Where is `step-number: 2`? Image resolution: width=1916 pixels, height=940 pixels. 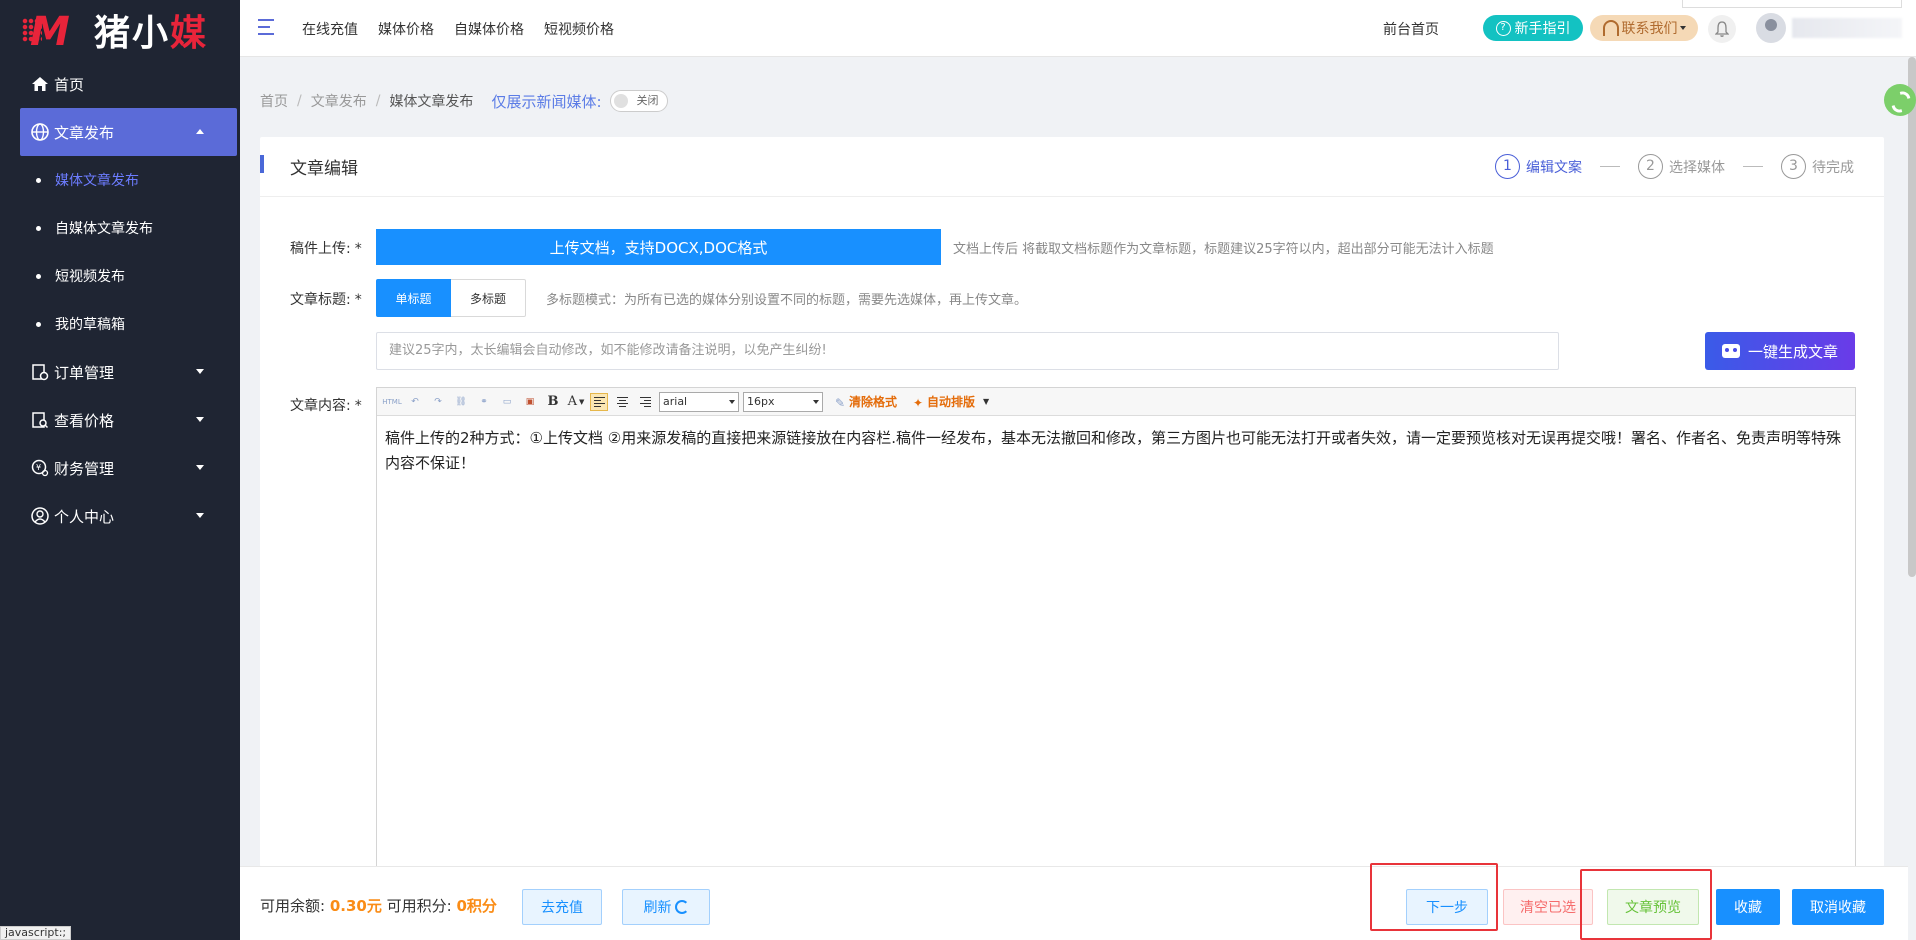 step-number: 2 is located at coordinates (1650, 166).